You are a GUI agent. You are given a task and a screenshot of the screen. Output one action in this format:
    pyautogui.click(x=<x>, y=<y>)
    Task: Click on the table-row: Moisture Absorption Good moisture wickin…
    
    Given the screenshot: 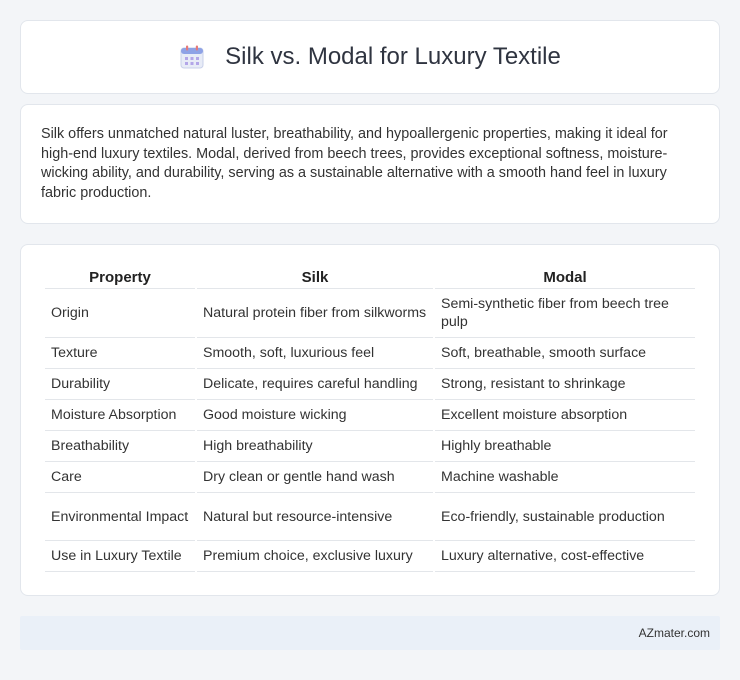 What is the action you would take?
    pyautogui.click(x=370, y=415)
    